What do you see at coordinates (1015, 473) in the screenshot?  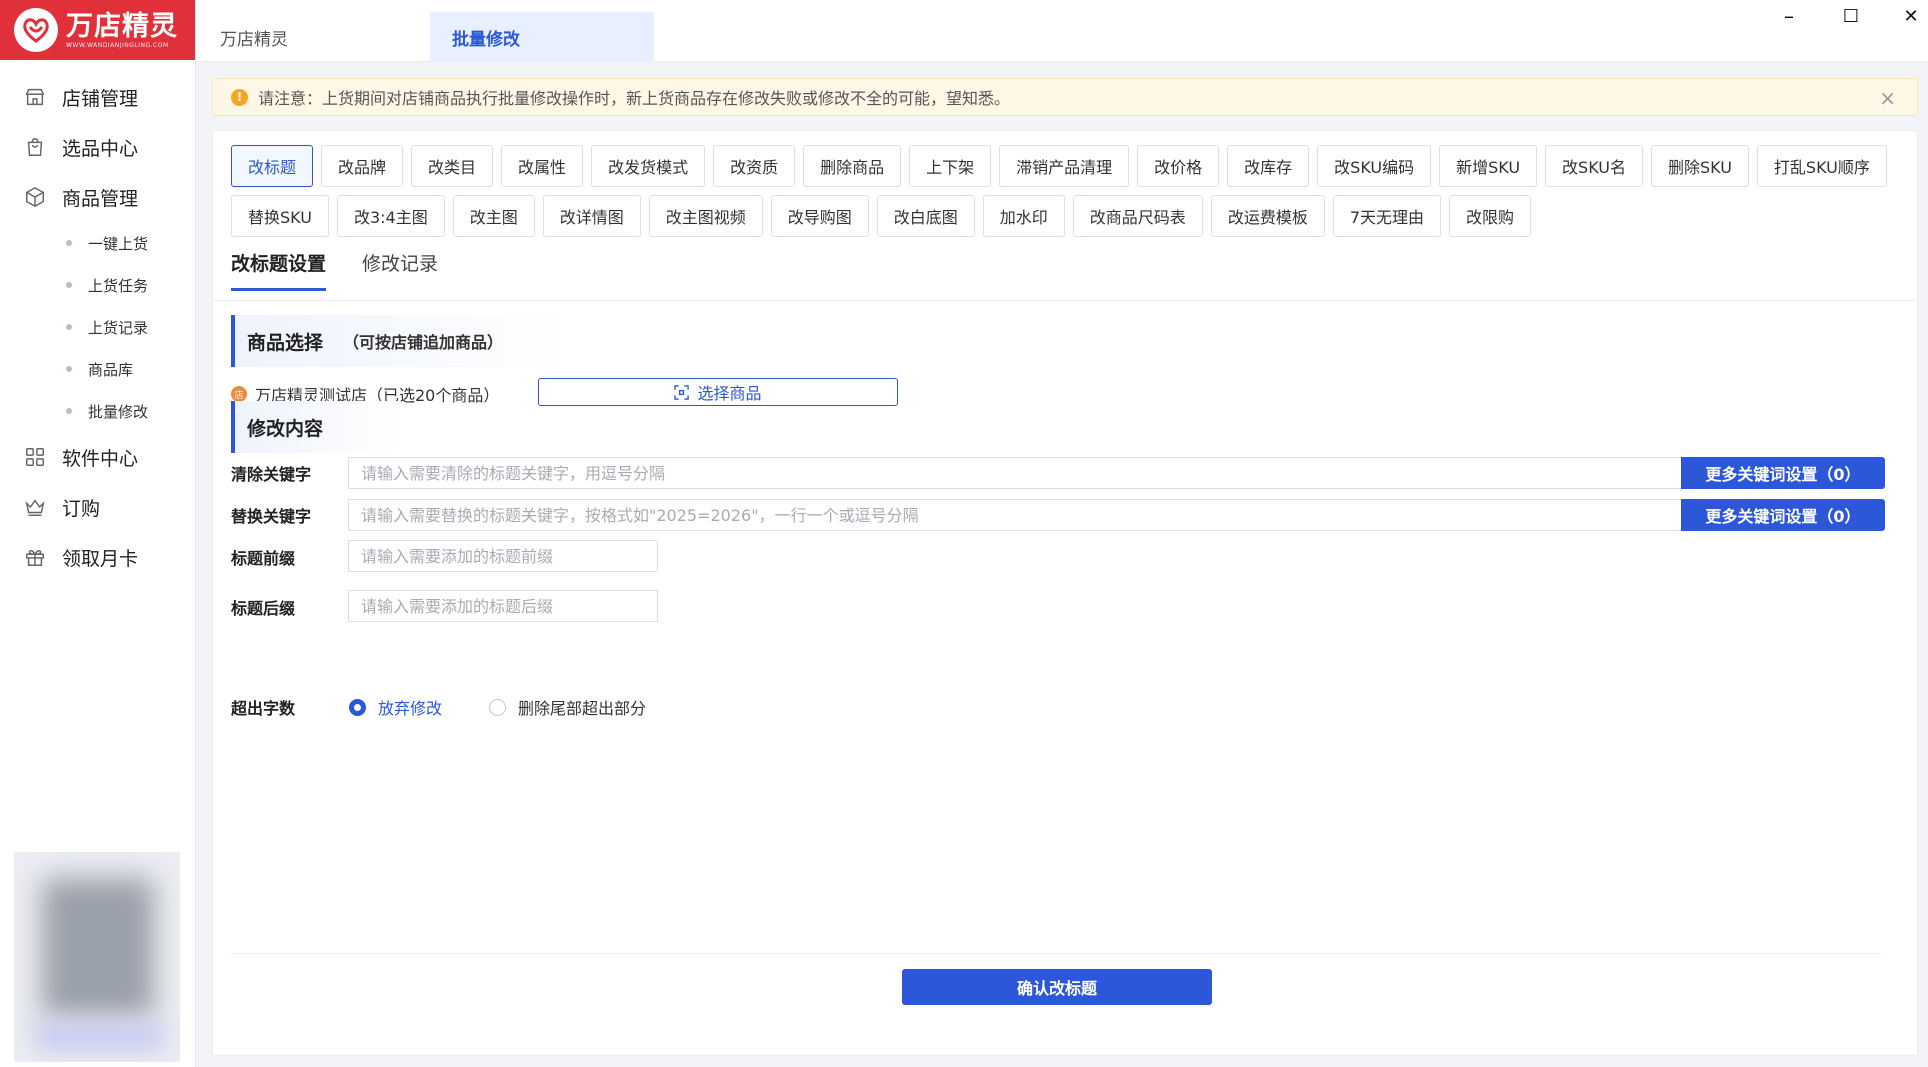 I see `clear-keyword-input` at bounding box center [1015, 473].